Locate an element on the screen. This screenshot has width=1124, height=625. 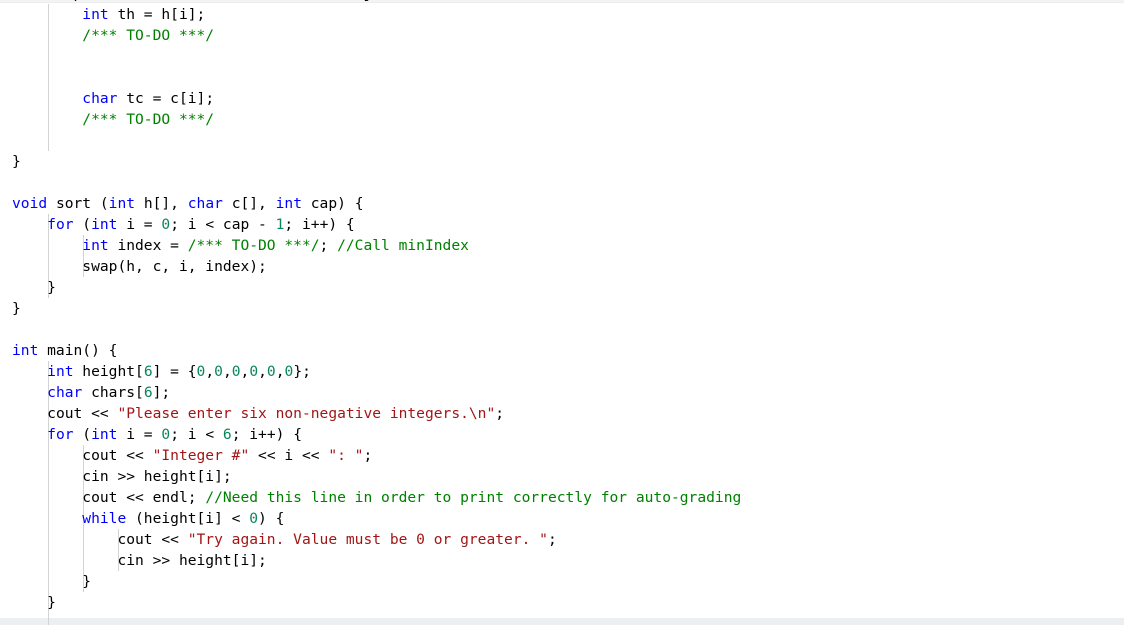
code-line-text: /*** TO-DO ***/ is located at coordinates (113, 35).